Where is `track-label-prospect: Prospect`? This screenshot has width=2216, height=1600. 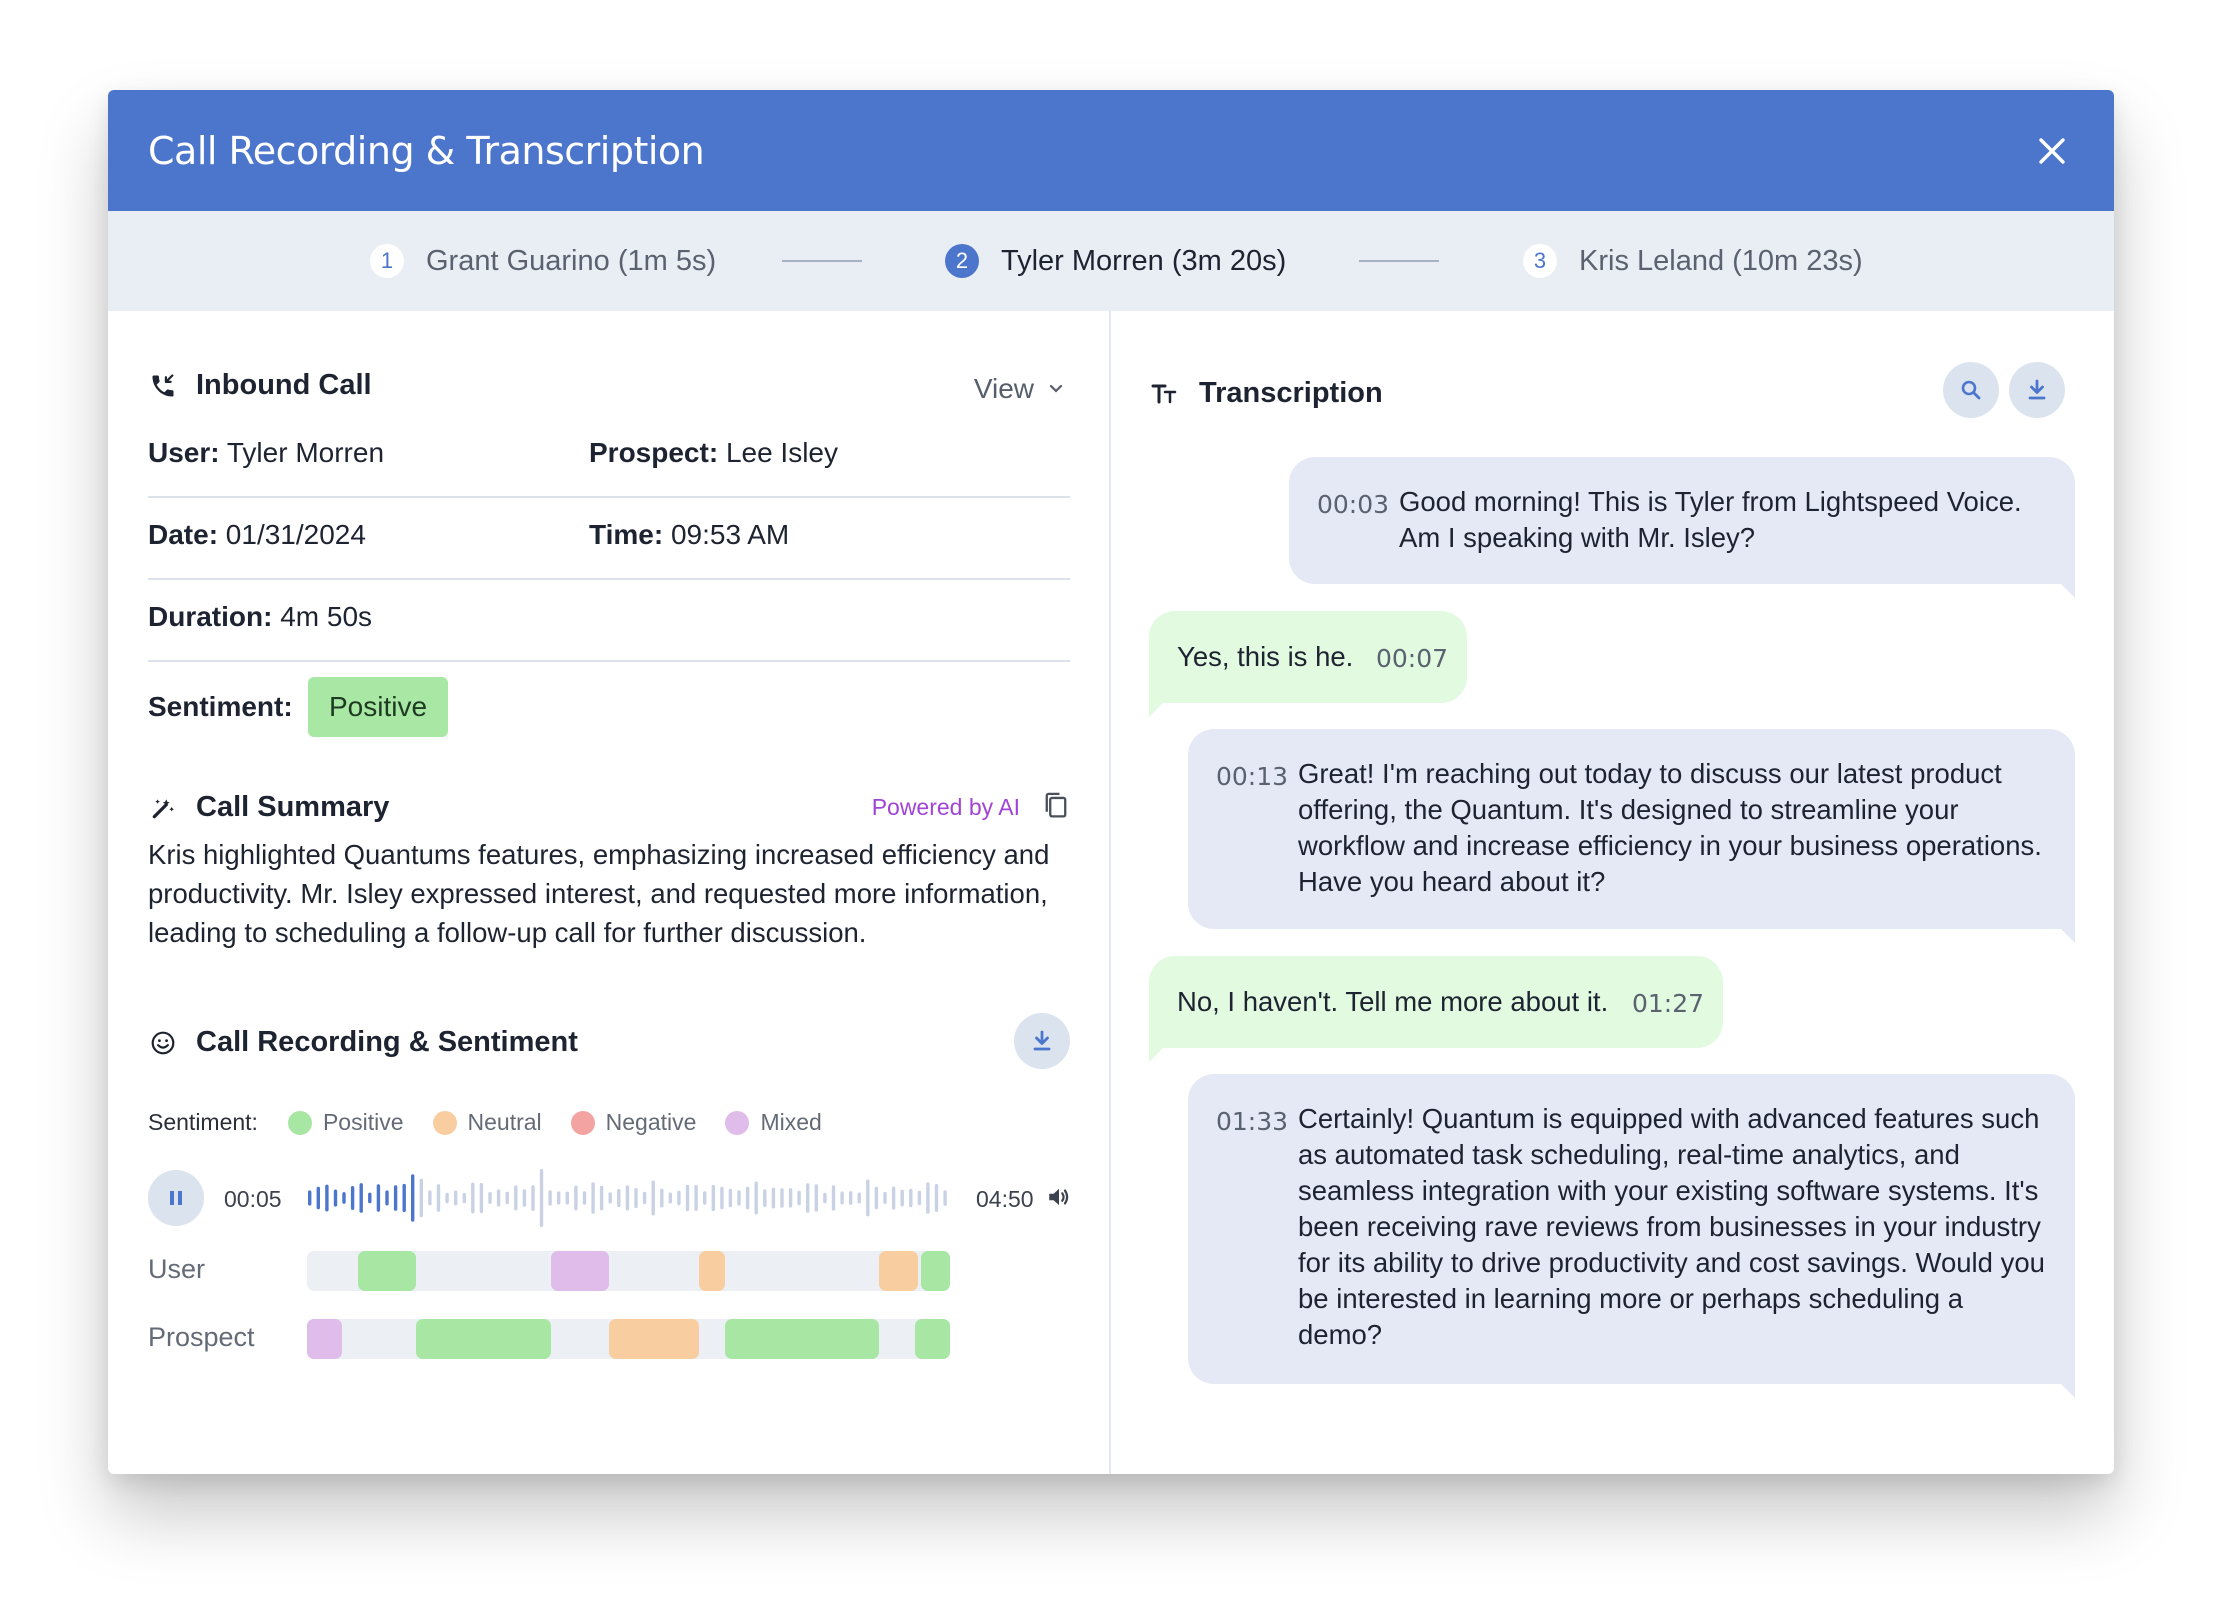
track-label-prospect: Prospect is located at coordinates (201, 1337).